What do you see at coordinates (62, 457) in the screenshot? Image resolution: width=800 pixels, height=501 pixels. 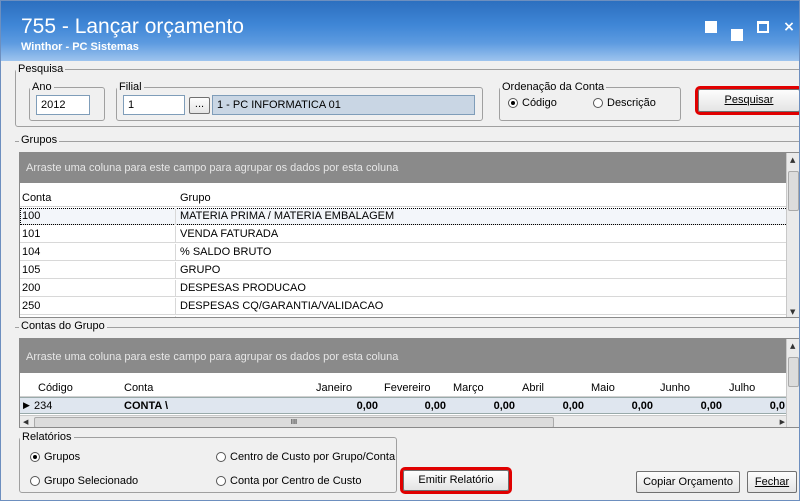 I see `relatorio-grupos-label: Grupos` at bounding box center [62, 457].